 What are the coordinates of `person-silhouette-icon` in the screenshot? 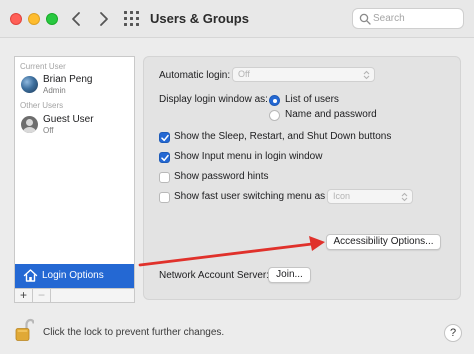 It's located at (29, 124).